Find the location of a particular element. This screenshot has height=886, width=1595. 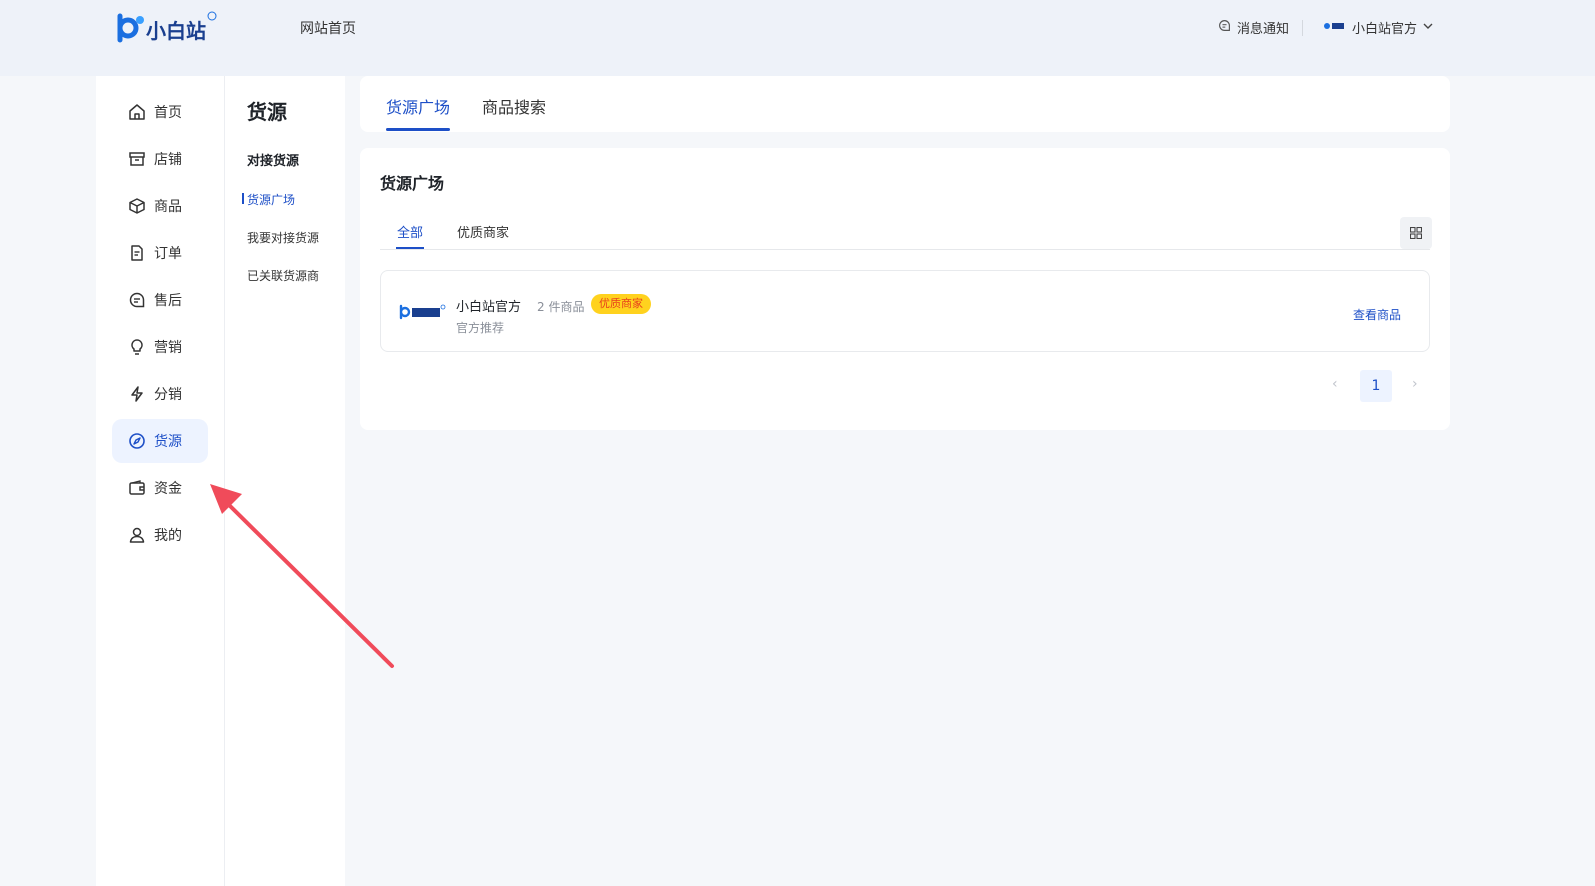

account-menu: 小白站官方 is located at coordinates (1378, 27).